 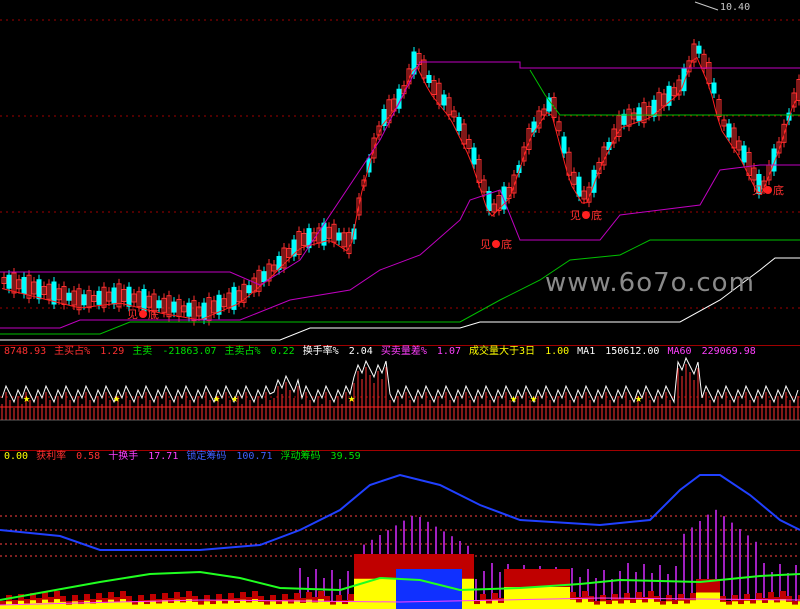 I want to click on volume-line, so click(x=400, y=380).